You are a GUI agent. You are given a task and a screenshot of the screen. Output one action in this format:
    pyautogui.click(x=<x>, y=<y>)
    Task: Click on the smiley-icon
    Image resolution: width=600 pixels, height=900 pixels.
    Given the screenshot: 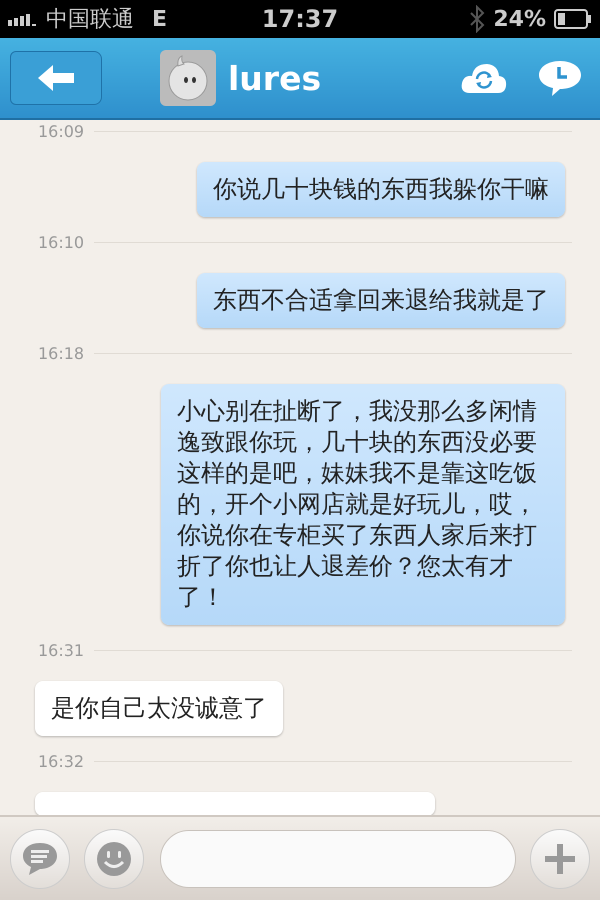 What is the action you would take?
    pyautogui.click(x=114, y=858)
    